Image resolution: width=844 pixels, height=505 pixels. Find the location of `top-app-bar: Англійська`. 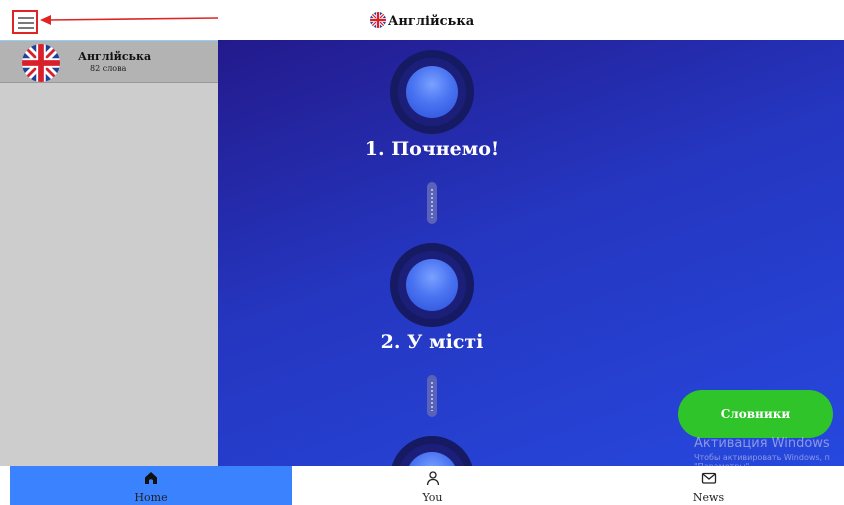

top-app-bar: Англійська is located at coordinates (422, 20).